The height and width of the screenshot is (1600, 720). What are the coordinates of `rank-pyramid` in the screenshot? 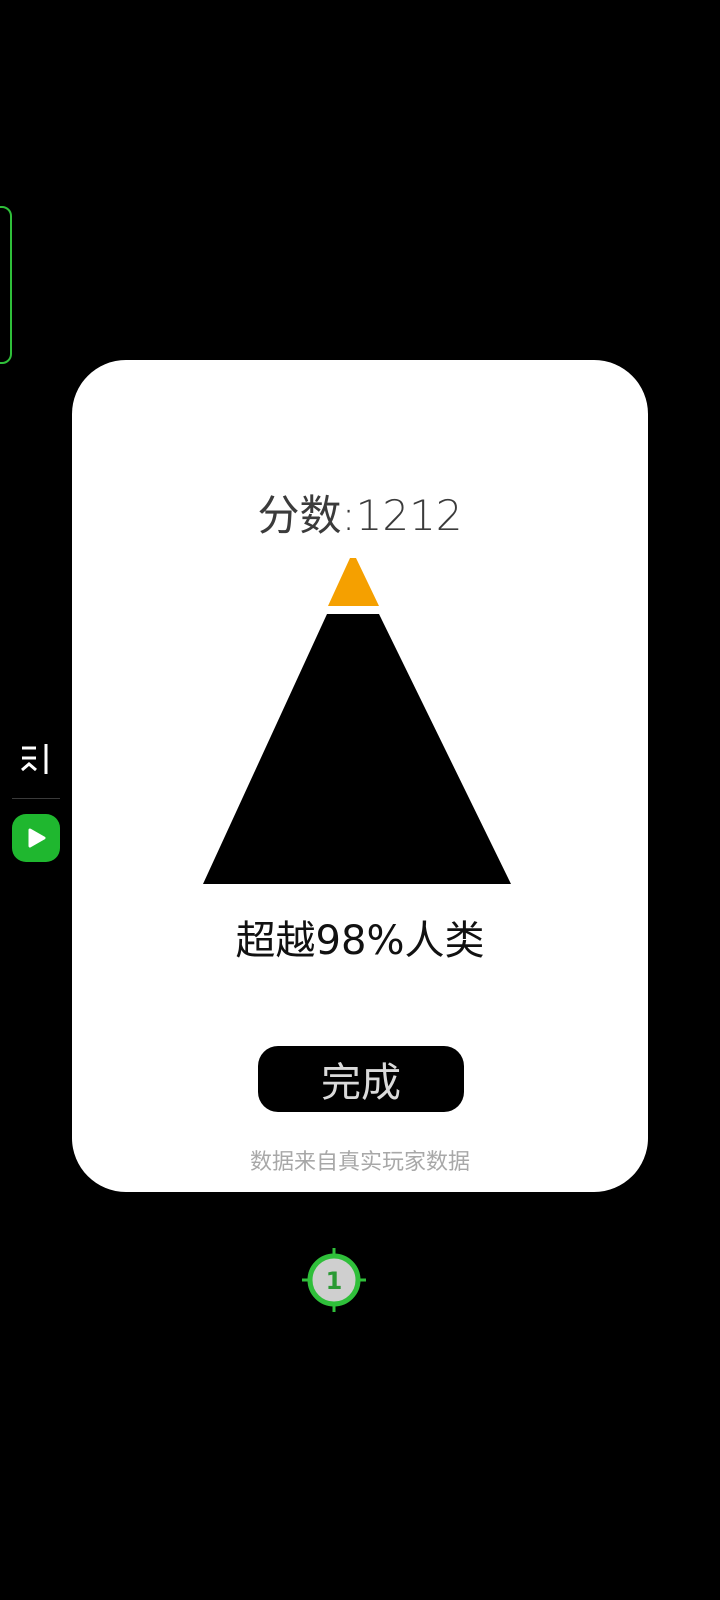 It's located at (357, 721).